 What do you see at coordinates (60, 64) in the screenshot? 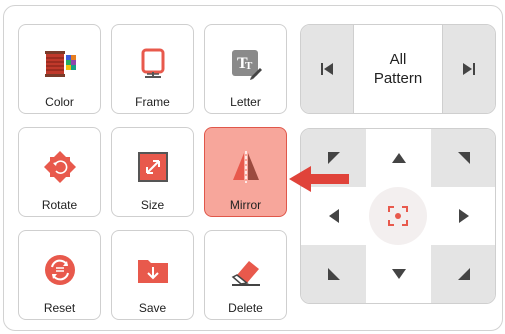
I see `thread-spools-icon` at bounding box center [60, 64].